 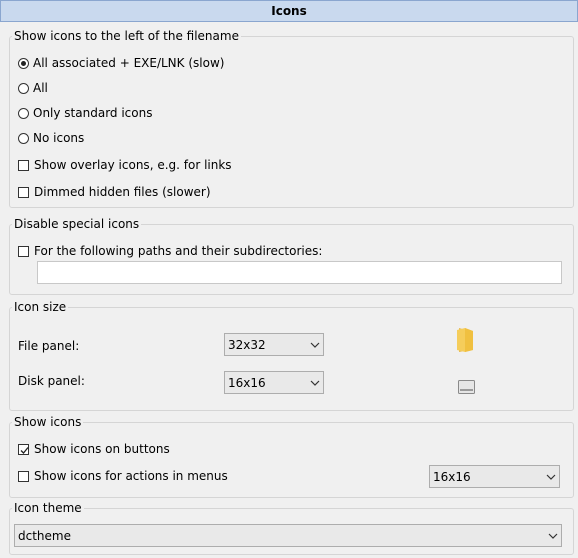 I want to click on group-legend: Disable special icons, so click(x=77, y=224).